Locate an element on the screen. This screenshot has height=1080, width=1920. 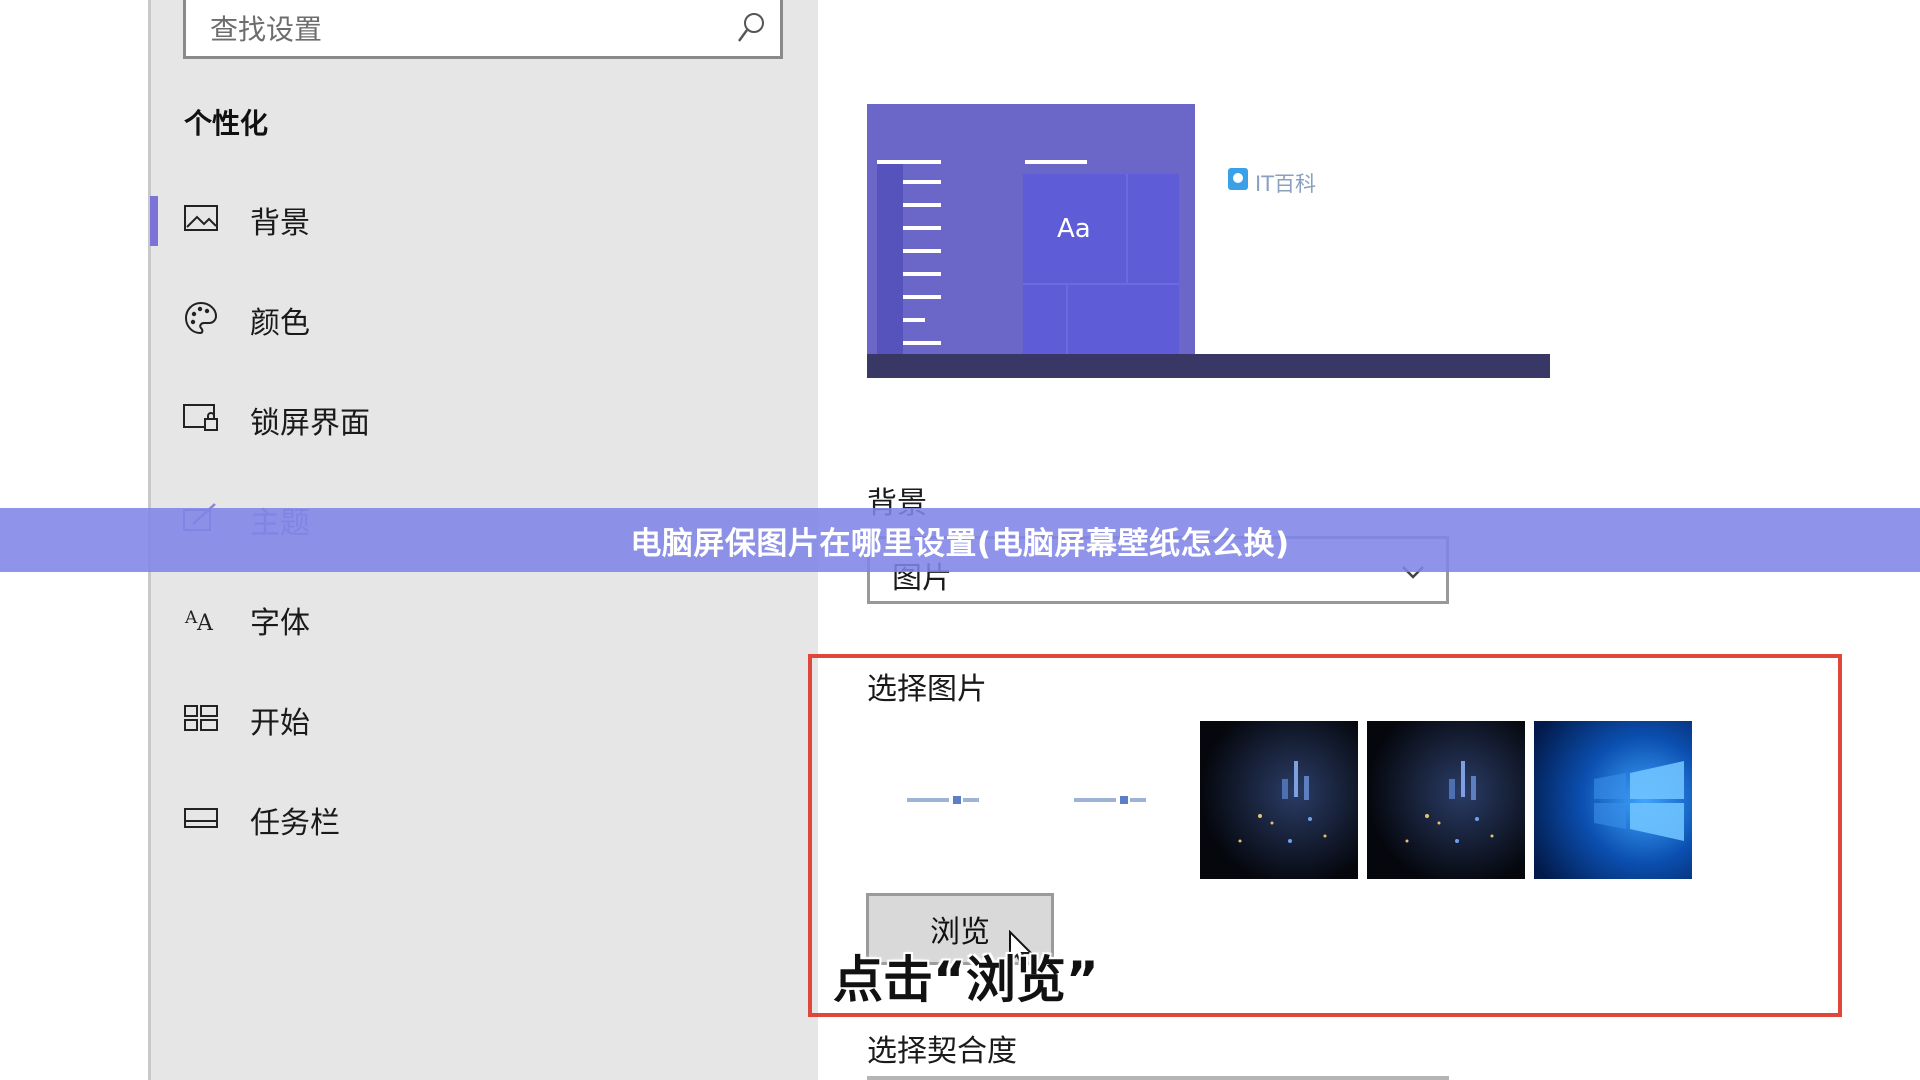
subtitle-caption: 点击“浏览” is located at coordinates (966, 980).